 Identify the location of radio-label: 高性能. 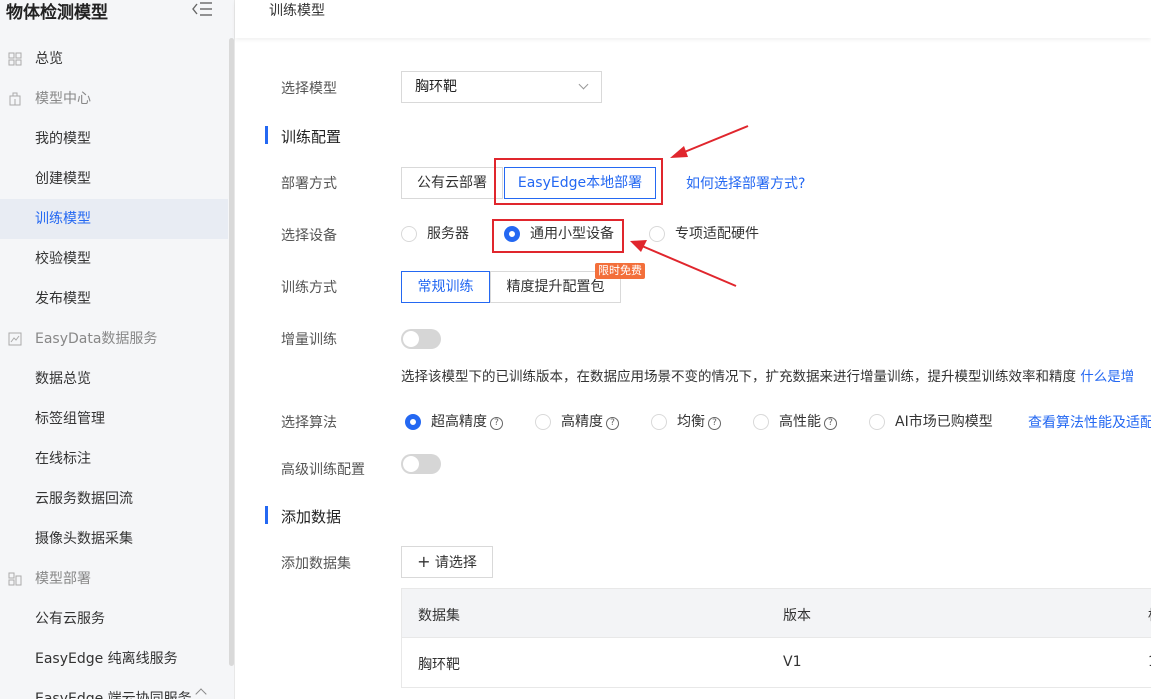
(800, 422).